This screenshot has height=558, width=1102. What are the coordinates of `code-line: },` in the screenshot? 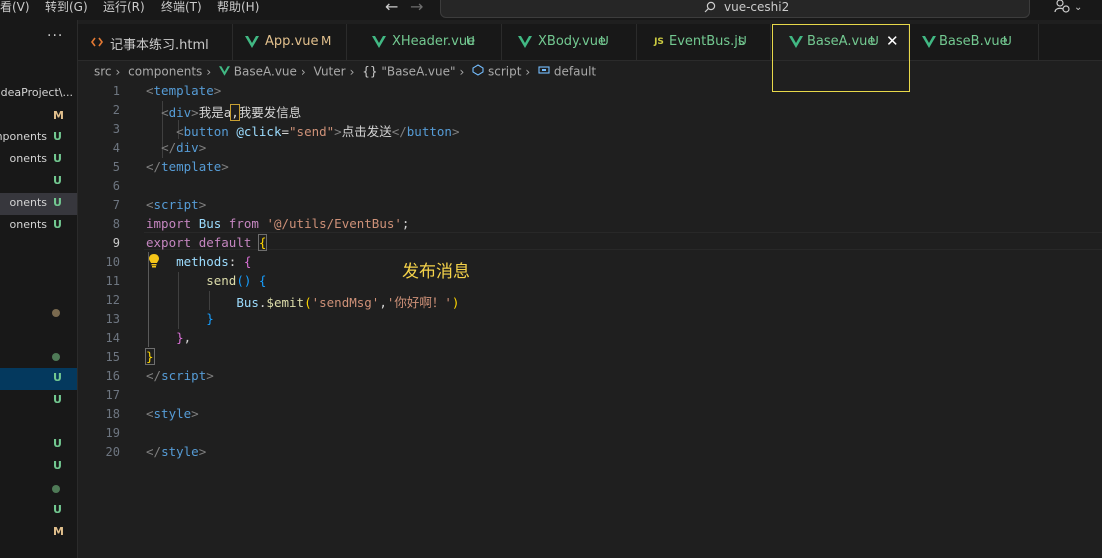 It's located at (184, 337).